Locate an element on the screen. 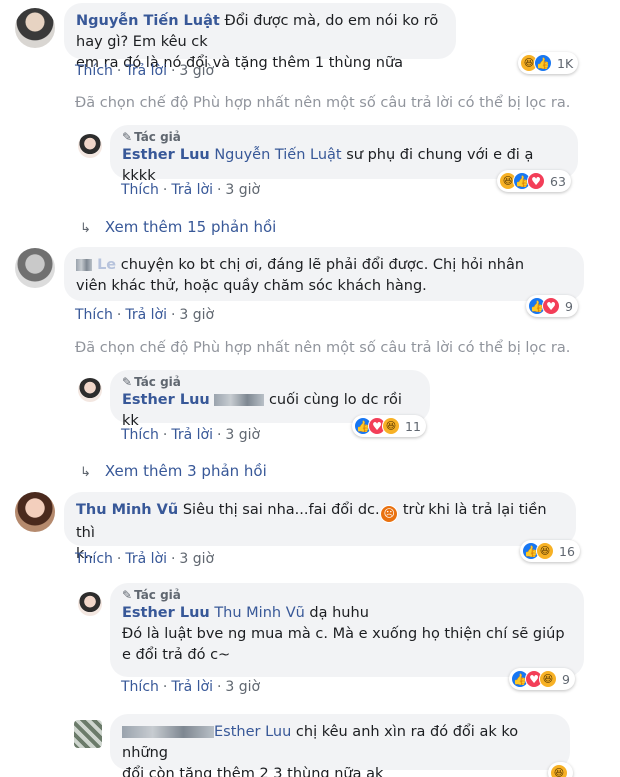 The height and width of the screenshot is (777, 620). reaction-summary: 👍 ♥ 9 is located at coordinates (552, 306).